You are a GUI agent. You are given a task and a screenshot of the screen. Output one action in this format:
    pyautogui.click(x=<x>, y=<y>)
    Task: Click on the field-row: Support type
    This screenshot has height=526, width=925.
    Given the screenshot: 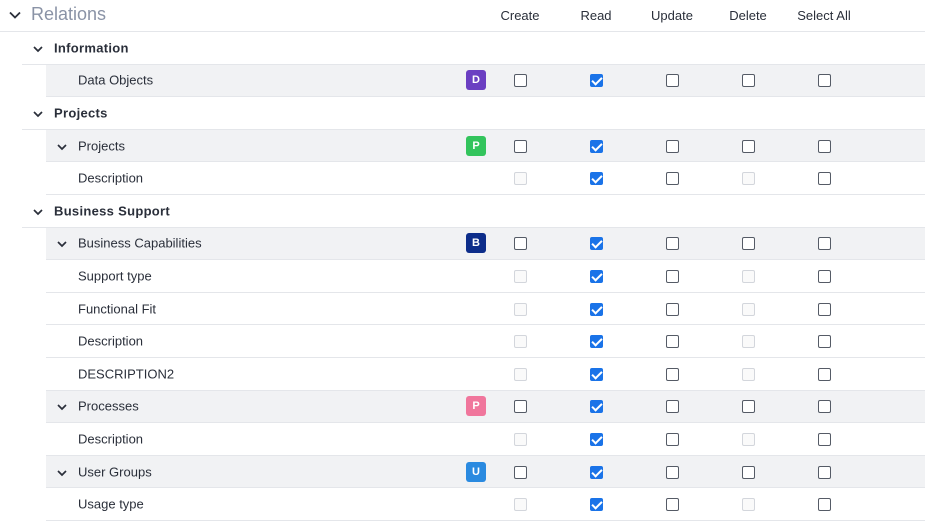 What is the action you would take?
    pyautogui.click(x=485, y=276)
    